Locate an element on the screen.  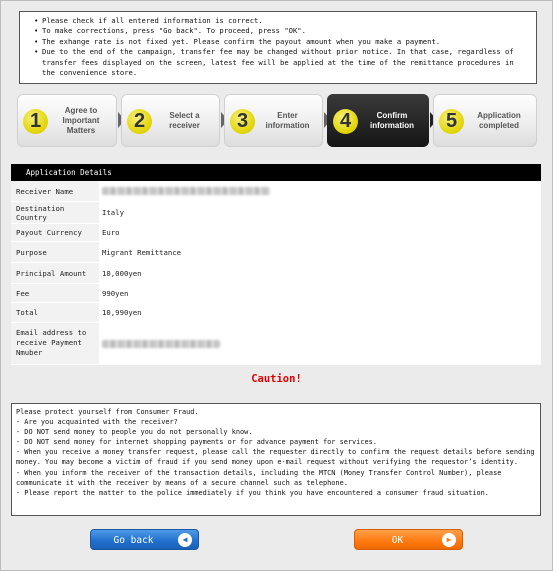
step-label: Confirm information is located at coordinates (392, 120).